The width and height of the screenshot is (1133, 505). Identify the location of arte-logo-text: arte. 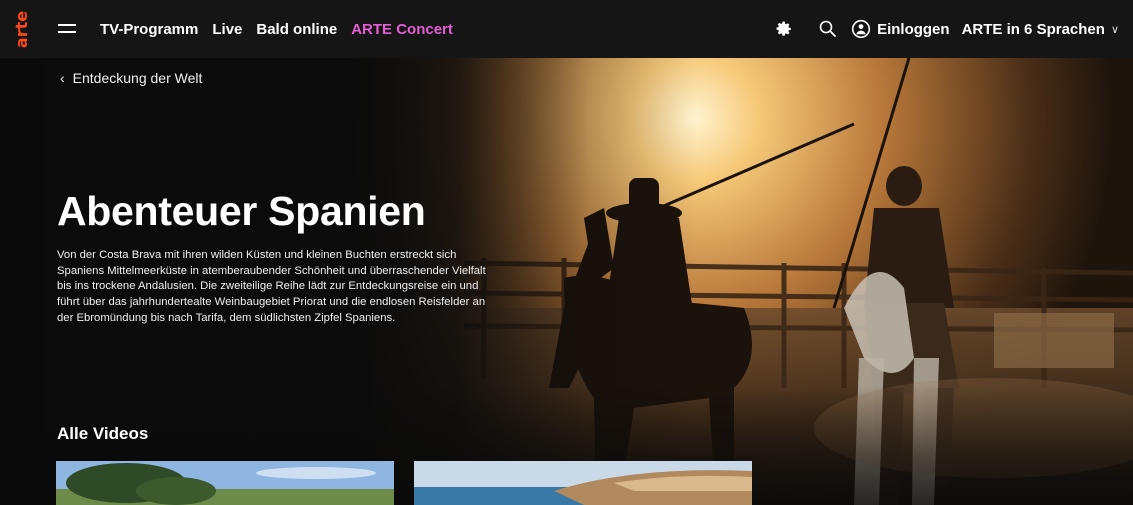
(22, 29).